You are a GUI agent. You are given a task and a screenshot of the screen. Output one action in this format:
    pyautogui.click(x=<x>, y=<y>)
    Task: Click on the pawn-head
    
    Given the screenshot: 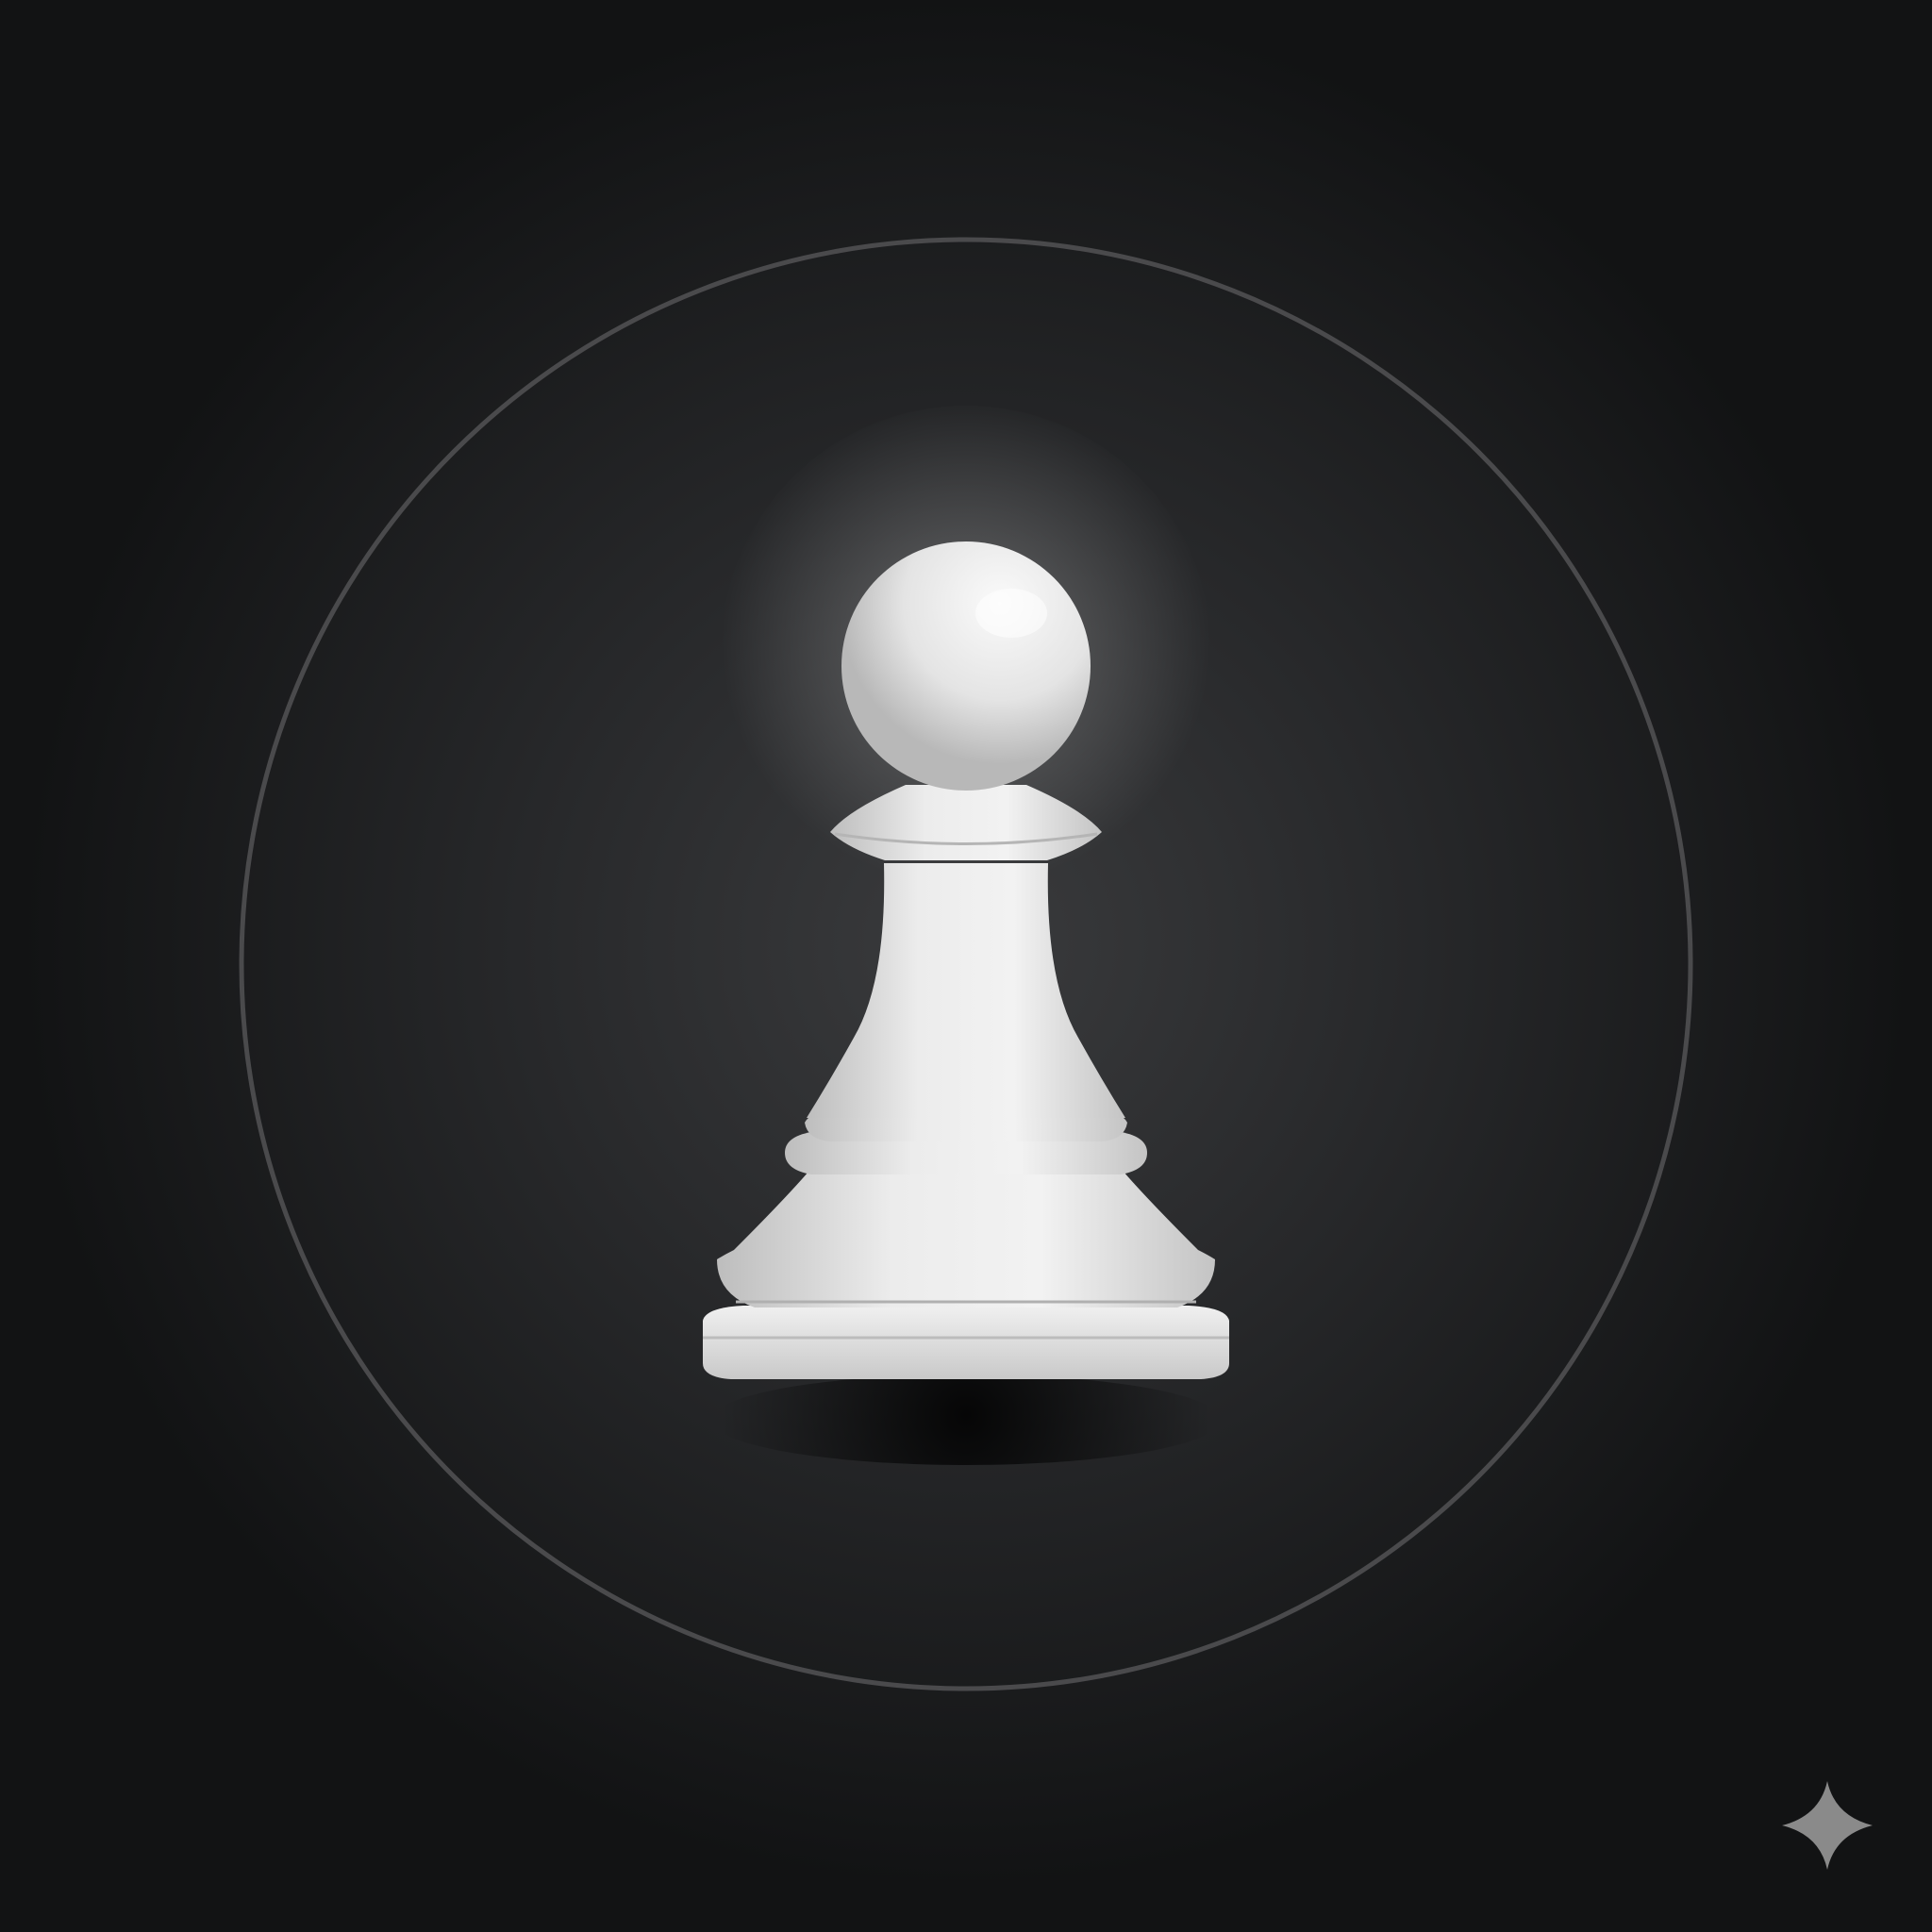 What is the action you would take?
    pyautogui.click(x=966, y=666)
    